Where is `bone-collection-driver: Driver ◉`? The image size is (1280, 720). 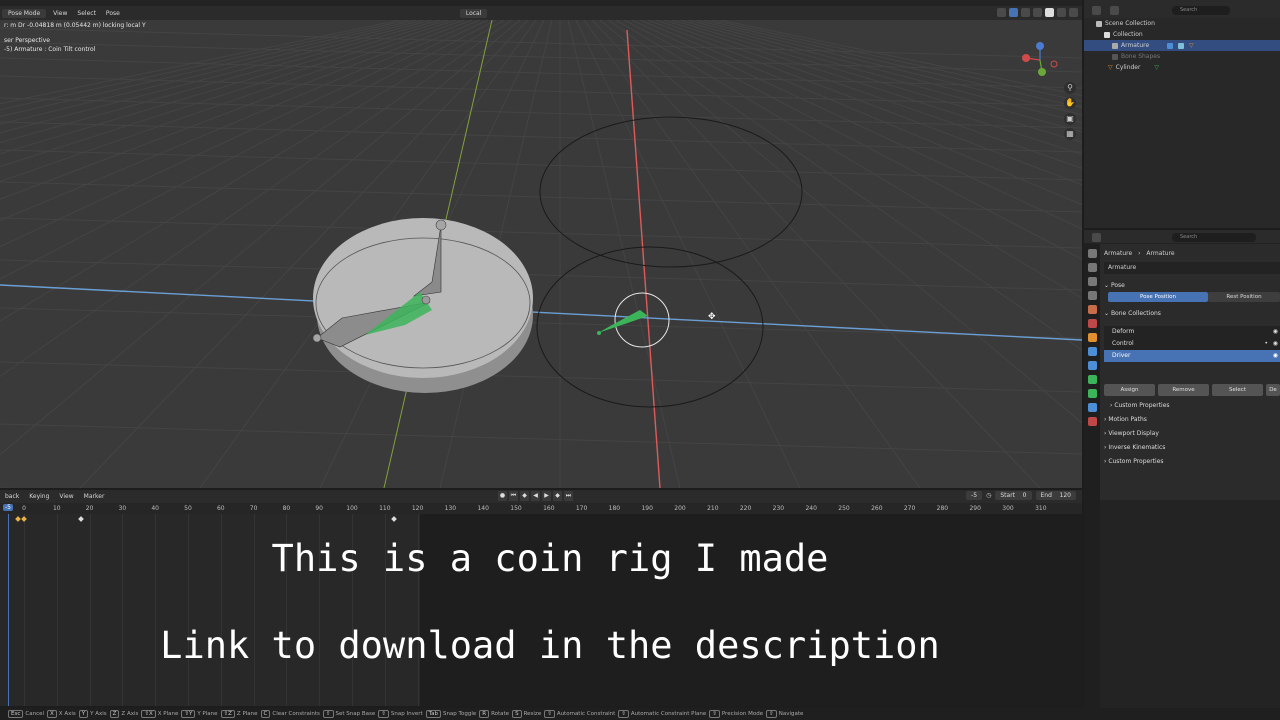 bone-collection-driver: Driver ◉ is located at coordinates (1192, 356).